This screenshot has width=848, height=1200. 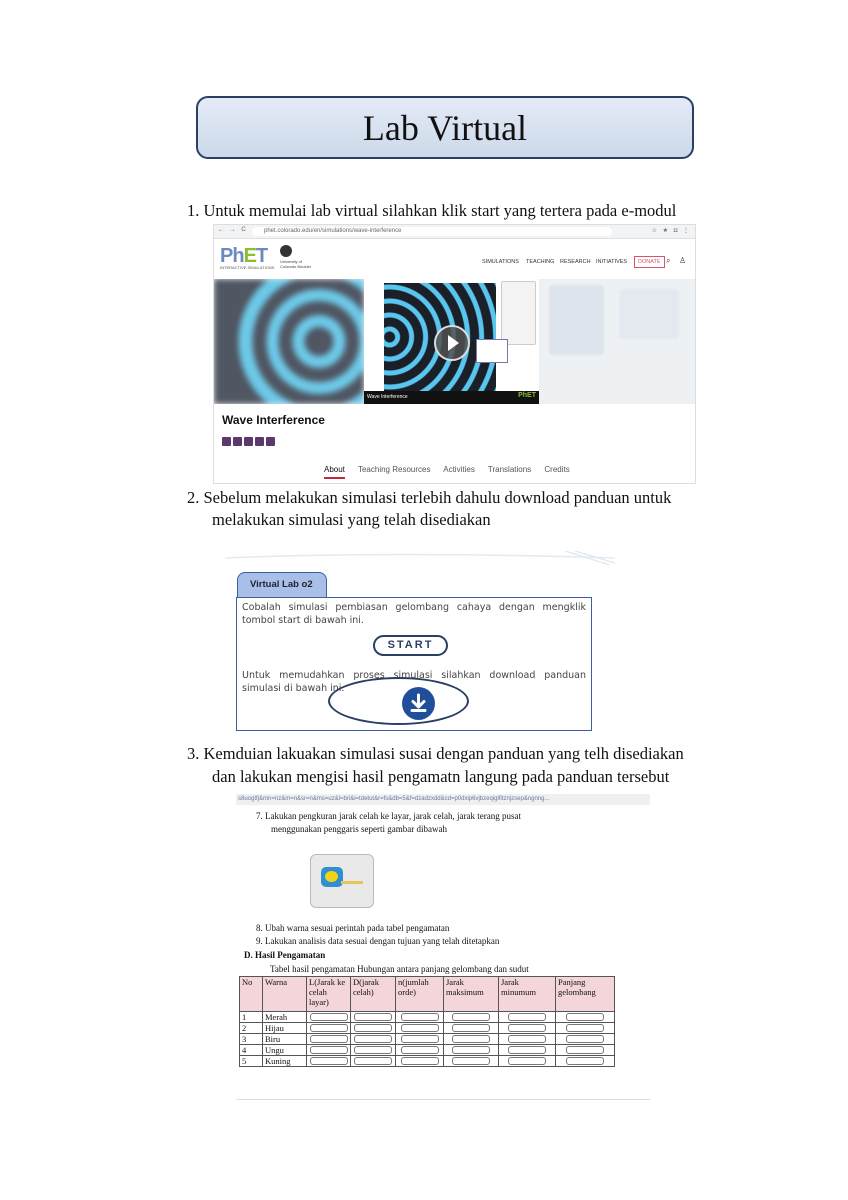 I want to click on table-row: 1 Merah, so click(x=427, y=1017).